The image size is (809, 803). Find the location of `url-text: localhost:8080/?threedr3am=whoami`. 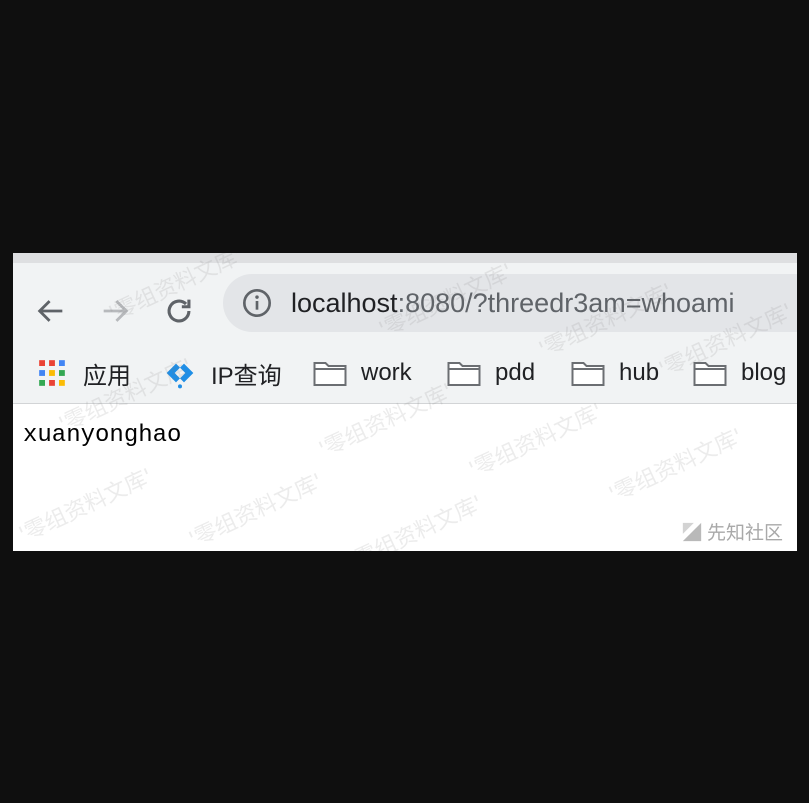

url-text: localhost:8080/?threedr3am=whoami is located at coordinates (513, 303).